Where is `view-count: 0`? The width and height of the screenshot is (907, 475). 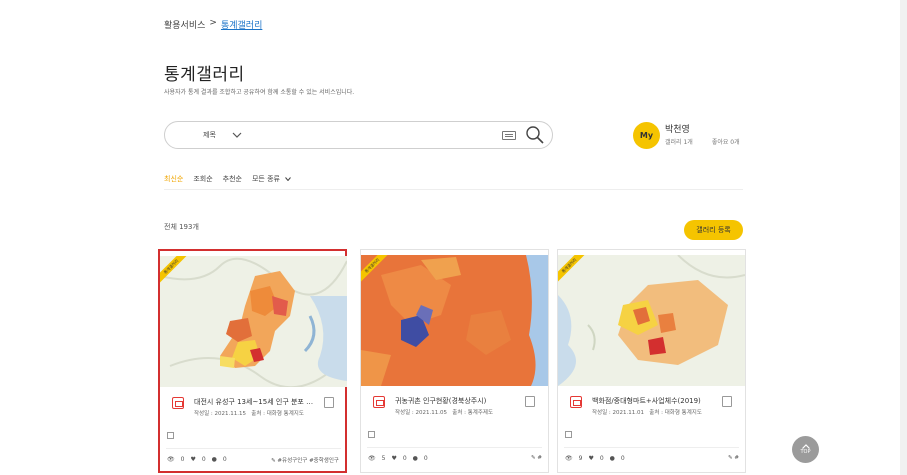
view-count: 0 is located at coordinates (182, 459).